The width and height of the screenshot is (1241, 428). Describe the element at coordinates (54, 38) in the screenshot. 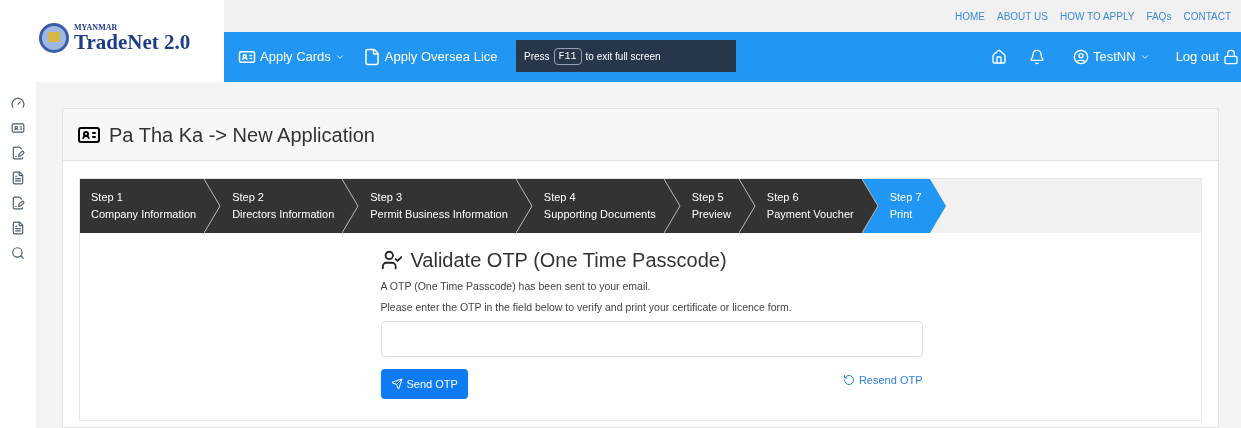

I see `globe-logo-icon` at that location.